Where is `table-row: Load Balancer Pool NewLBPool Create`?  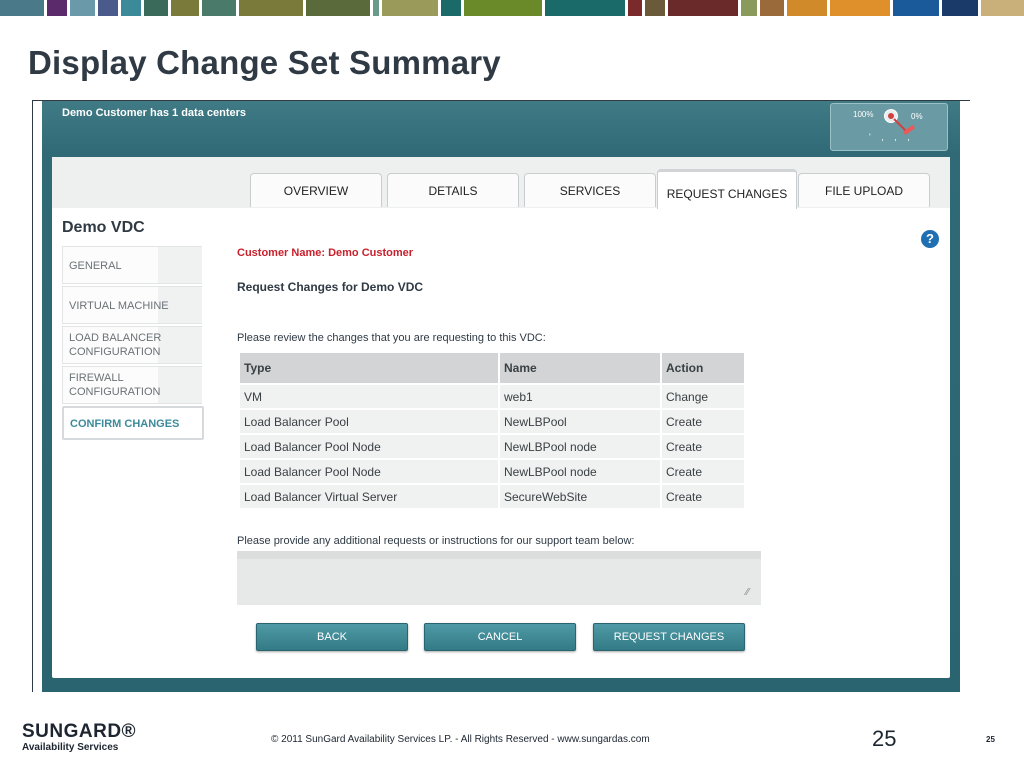
table-row: Load Balancer Pool NewLBPool Create is located at coordinates (492, 421).